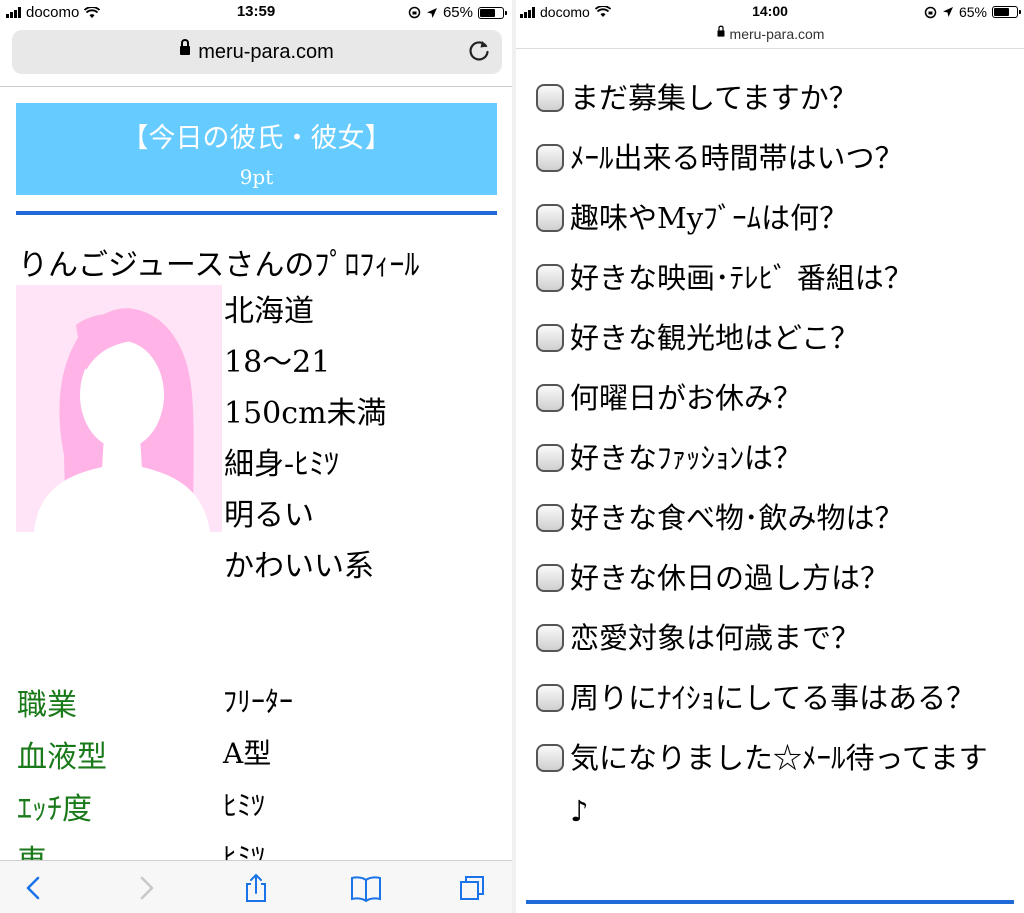 Image resolution: width=1024 pixels, height=913 pixels. What do you see at coordinates (771, 98) in the screenshot?
I see `question-item: まだ募集してますか？` at bounding box center [771, 98].